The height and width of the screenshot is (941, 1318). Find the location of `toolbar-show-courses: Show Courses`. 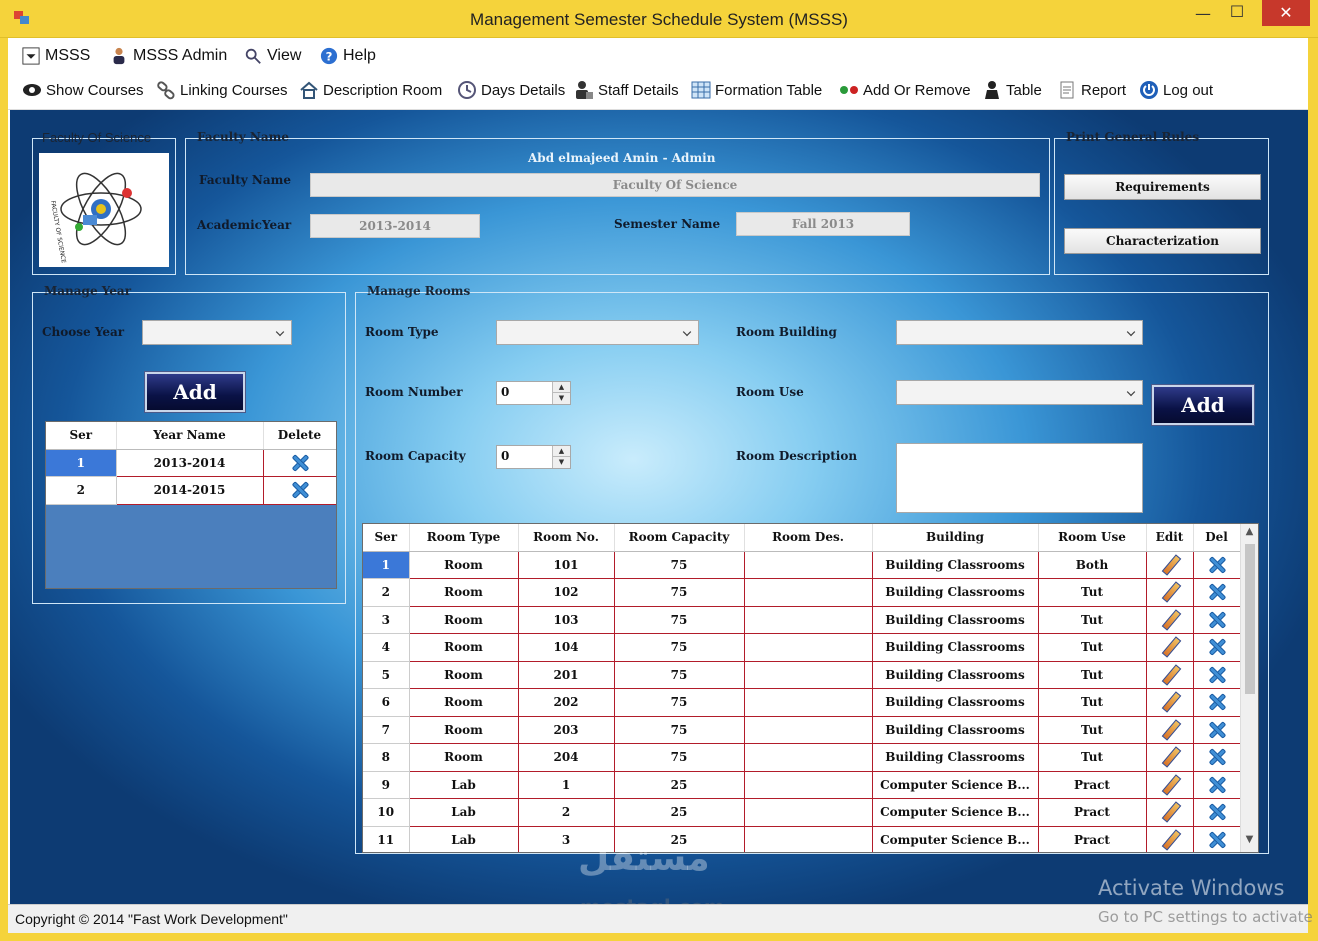

toolbar-show-courses: Show Courses is located at coordinates (83, 90).